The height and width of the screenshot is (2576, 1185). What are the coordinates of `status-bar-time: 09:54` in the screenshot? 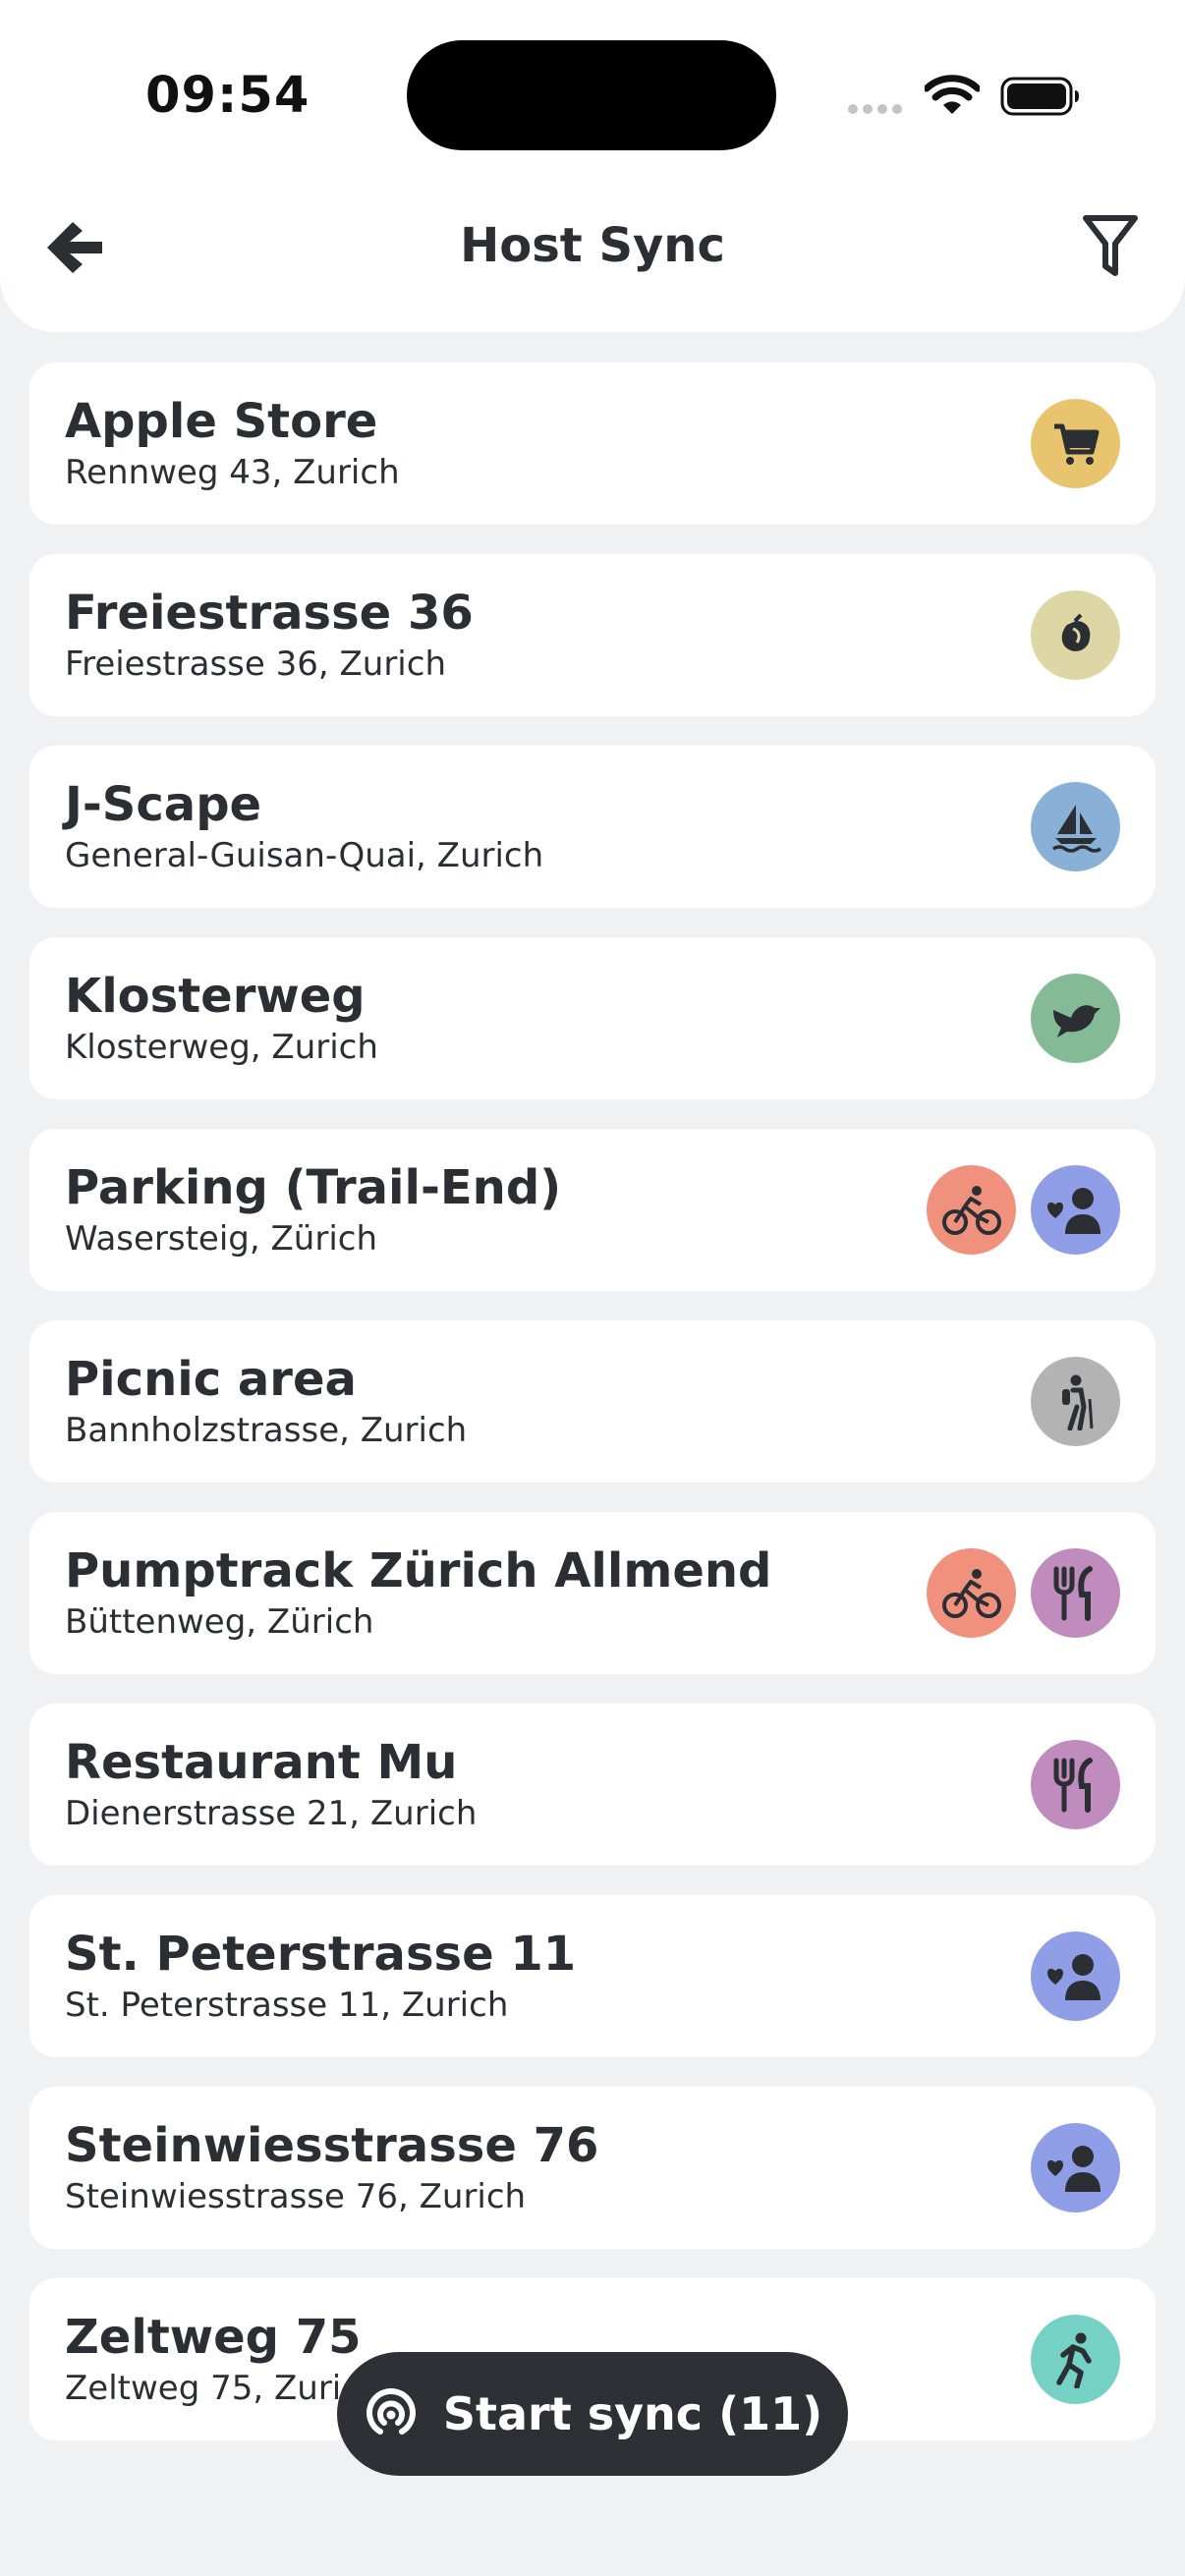 It's located at (228, 96).